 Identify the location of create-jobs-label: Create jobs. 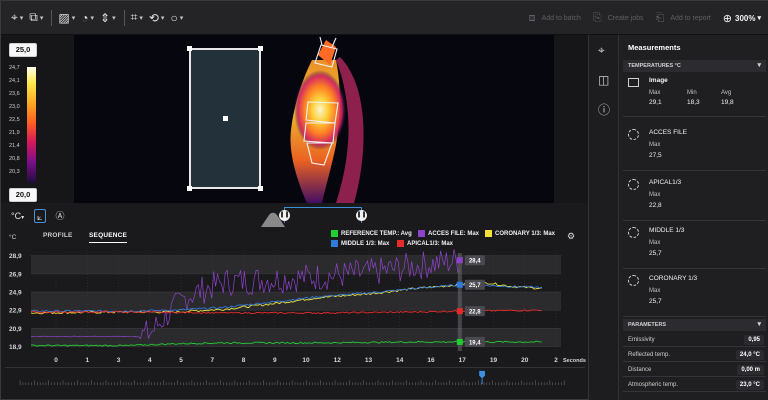
(625, 18).